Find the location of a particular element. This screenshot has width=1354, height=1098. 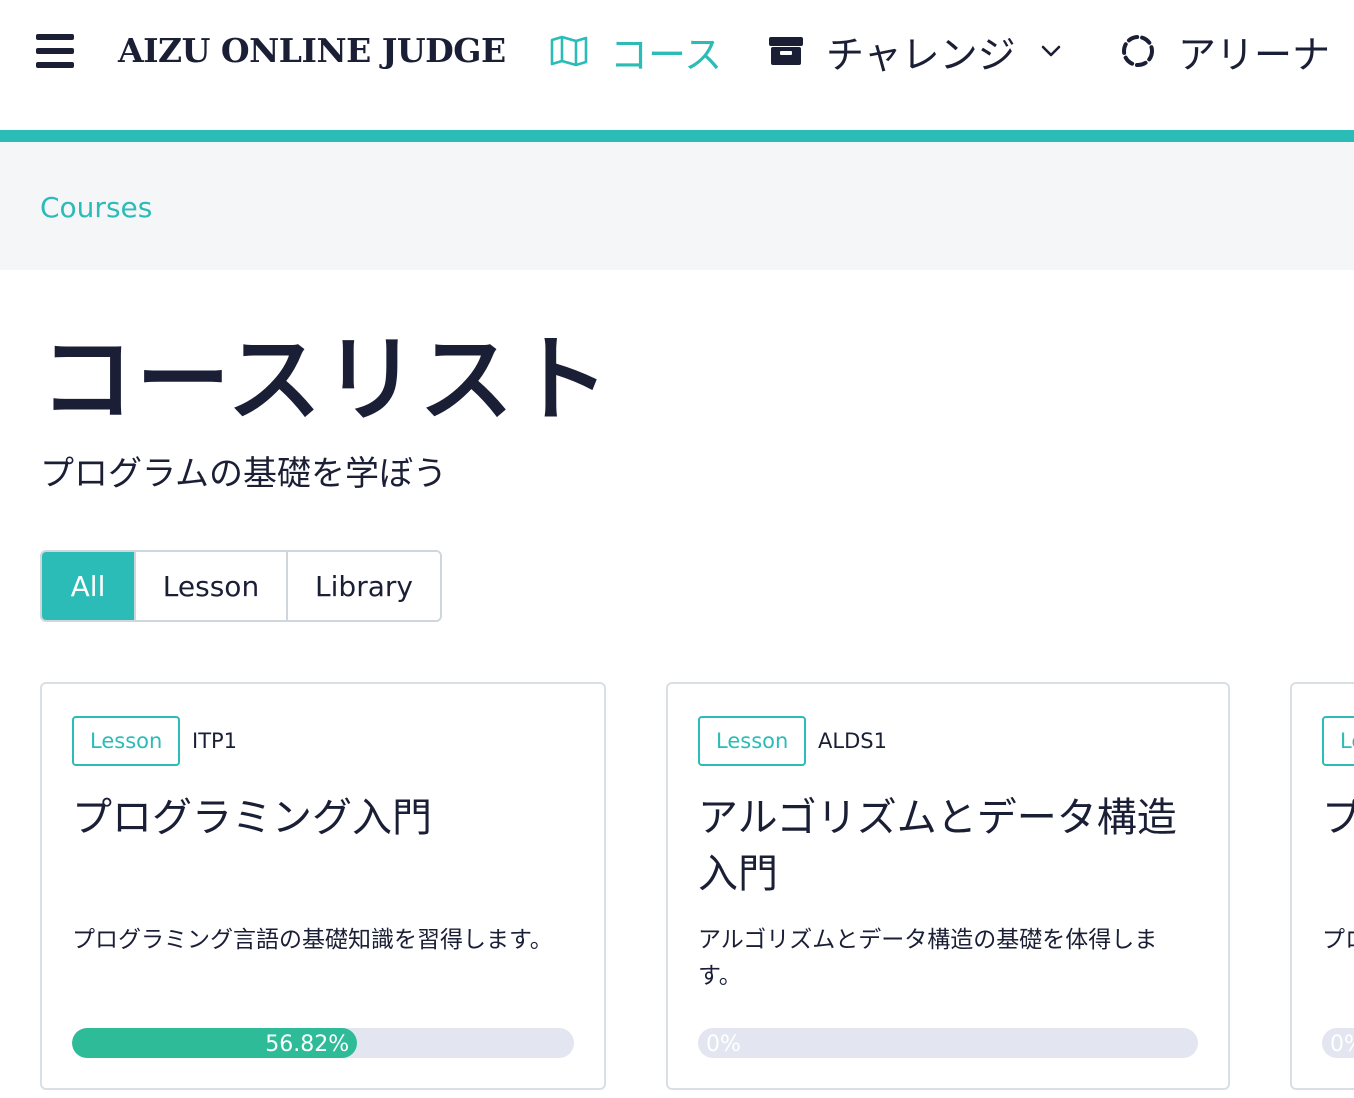

course-filter: All Lesson Library is located at coordinates (241, 586).